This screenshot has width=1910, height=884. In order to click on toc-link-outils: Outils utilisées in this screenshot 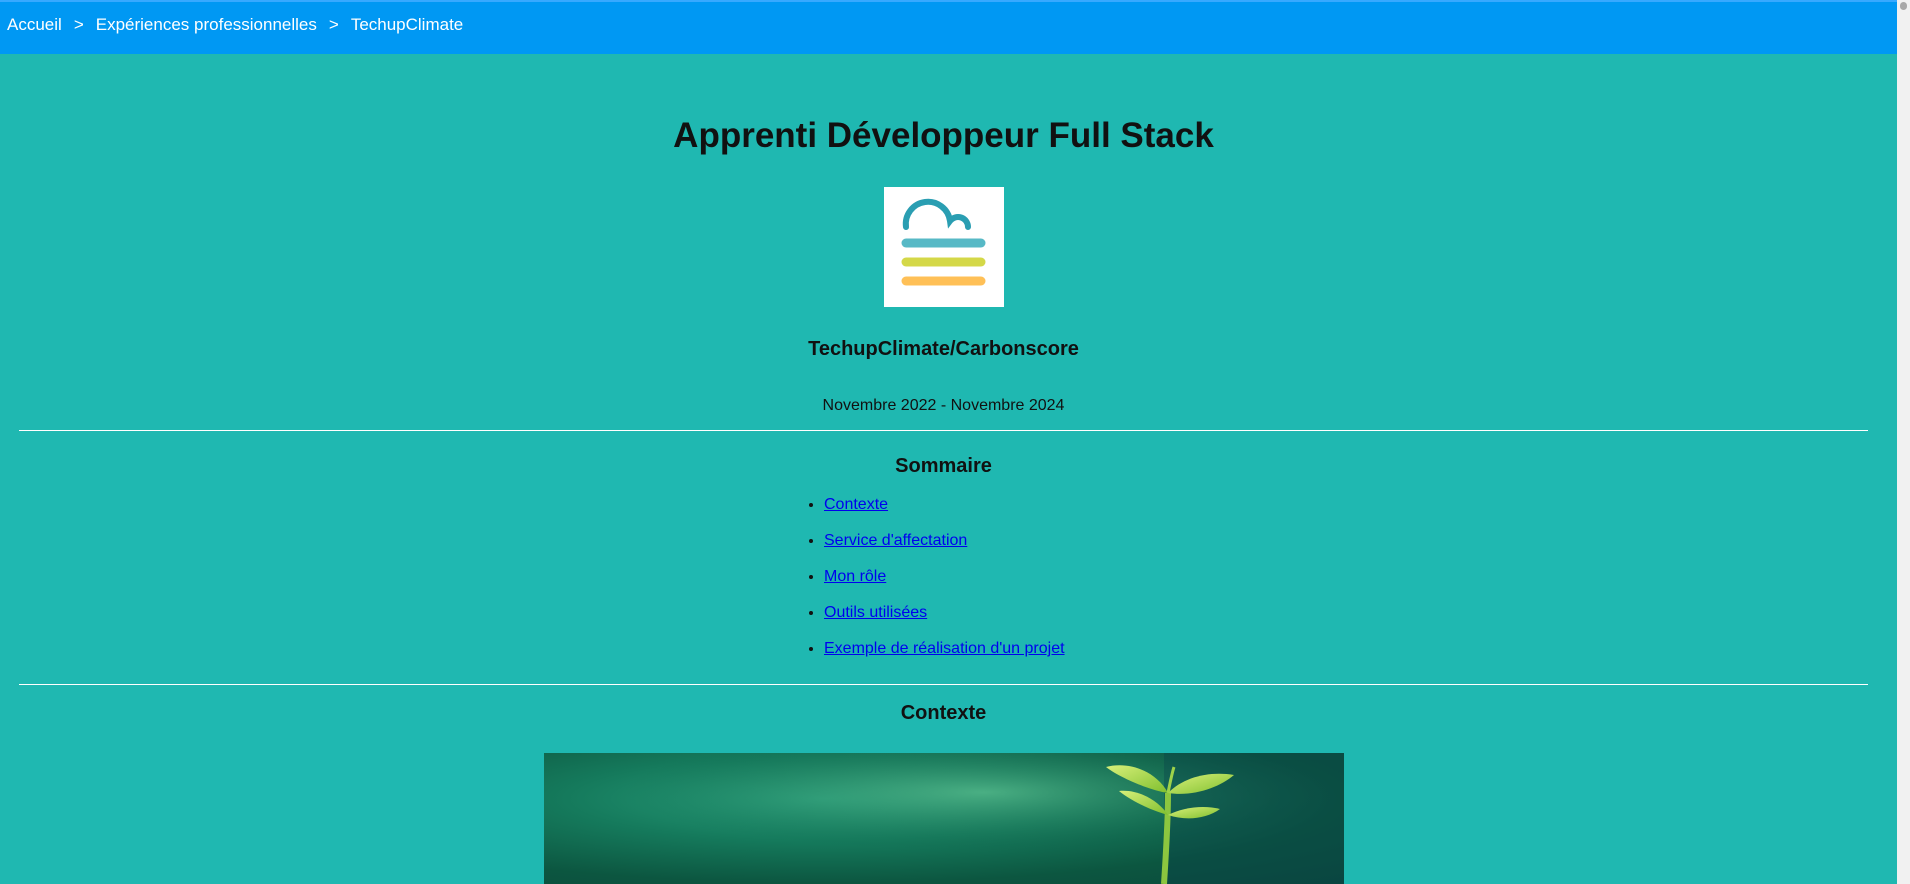, I will do `click(875, 612)`.